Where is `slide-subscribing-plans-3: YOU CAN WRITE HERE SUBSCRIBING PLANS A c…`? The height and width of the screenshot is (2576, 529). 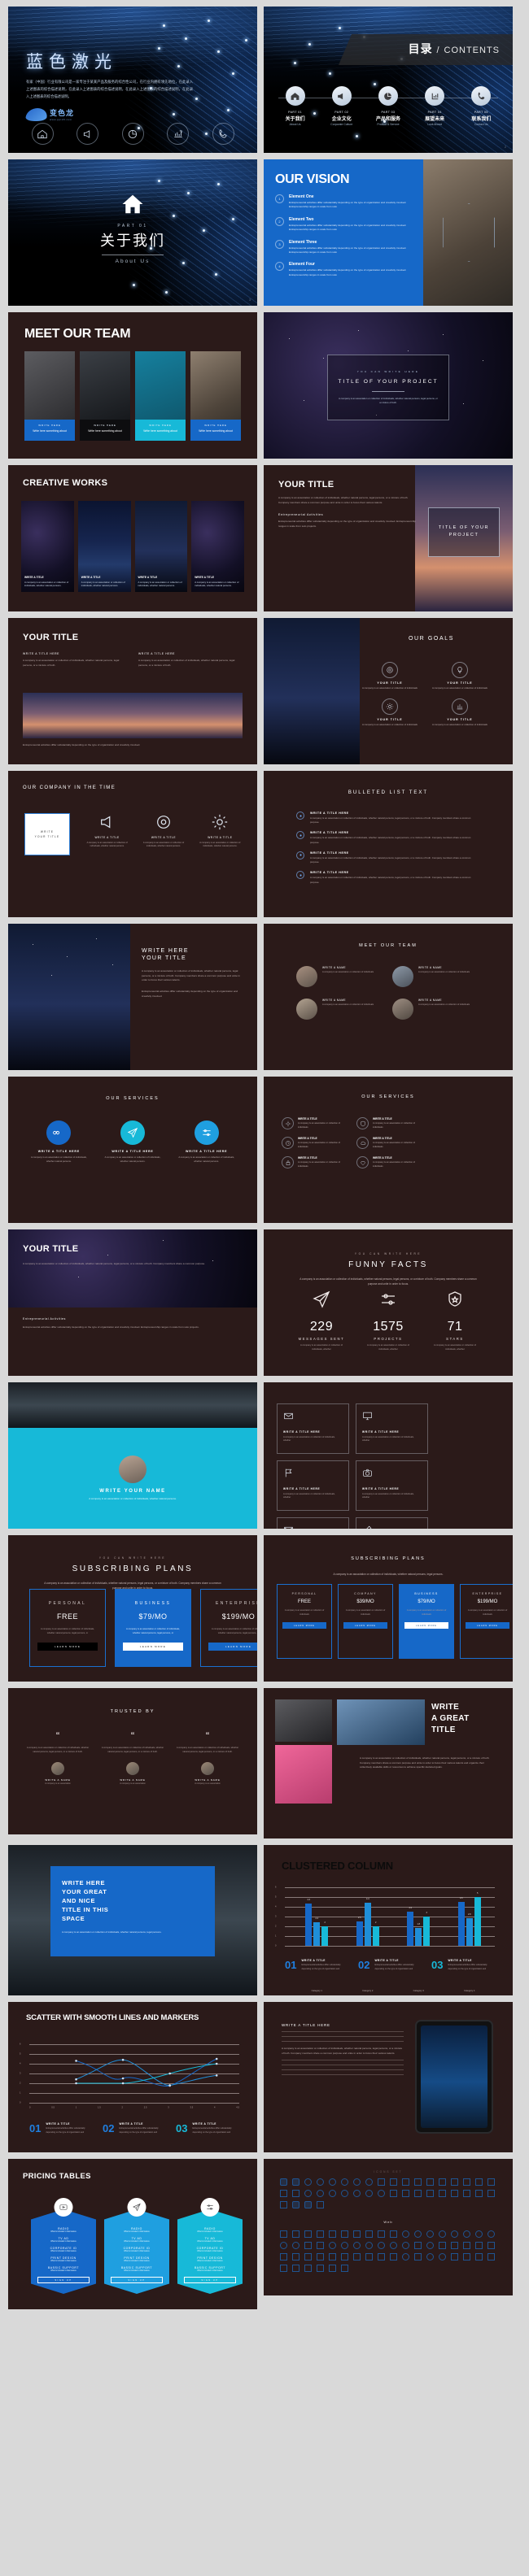
slide-subscribing-plans-3: YOU CAN WRITE HERE SUBSCRIBING PLANS A c… is located at coordinates (132, 1609).